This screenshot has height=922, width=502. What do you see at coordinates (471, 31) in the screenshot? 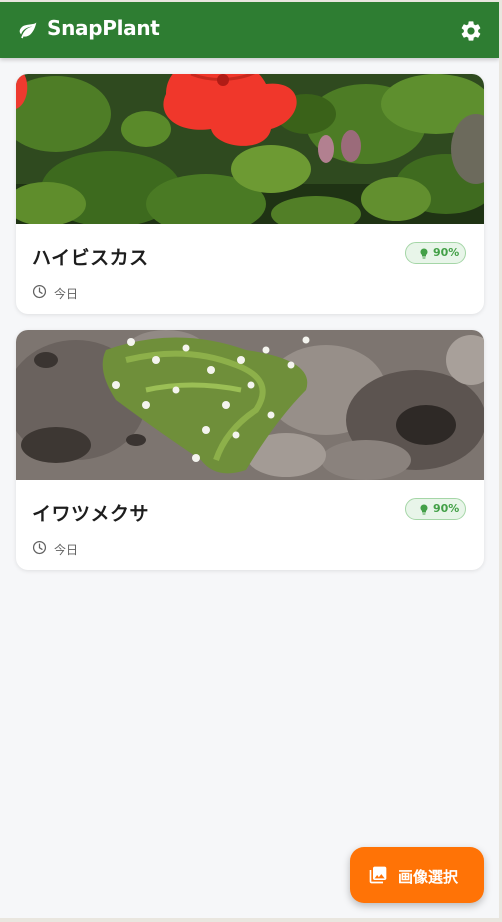
I see `gear-icon` at bounding box center [471, 31].